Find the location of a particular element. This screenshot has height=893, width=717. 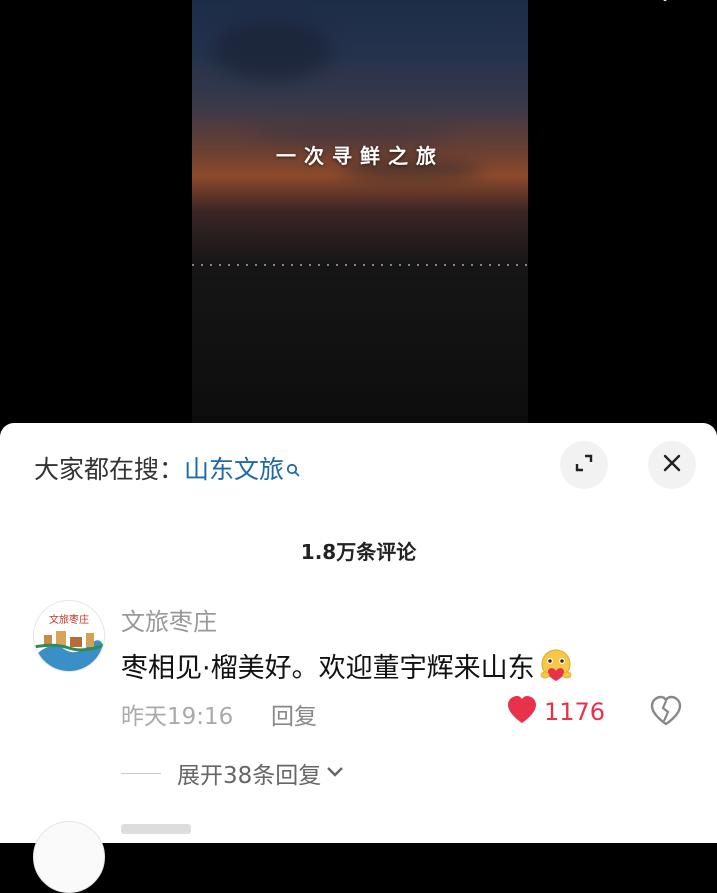

expand-replies-button: 展开38条回复 is located at coordinates (233, 773).